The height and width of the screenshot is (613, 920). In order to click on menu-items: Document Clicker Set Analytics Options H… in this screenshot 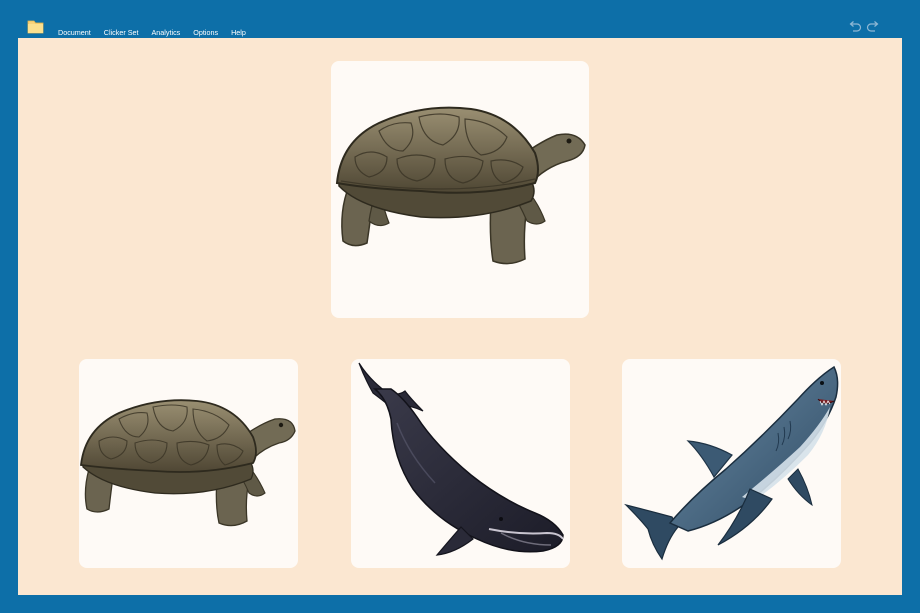, I will do `click(158, 32)`.